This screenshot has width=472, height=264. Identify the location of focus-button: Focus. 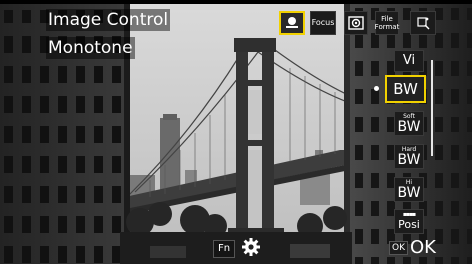
(323, 23).